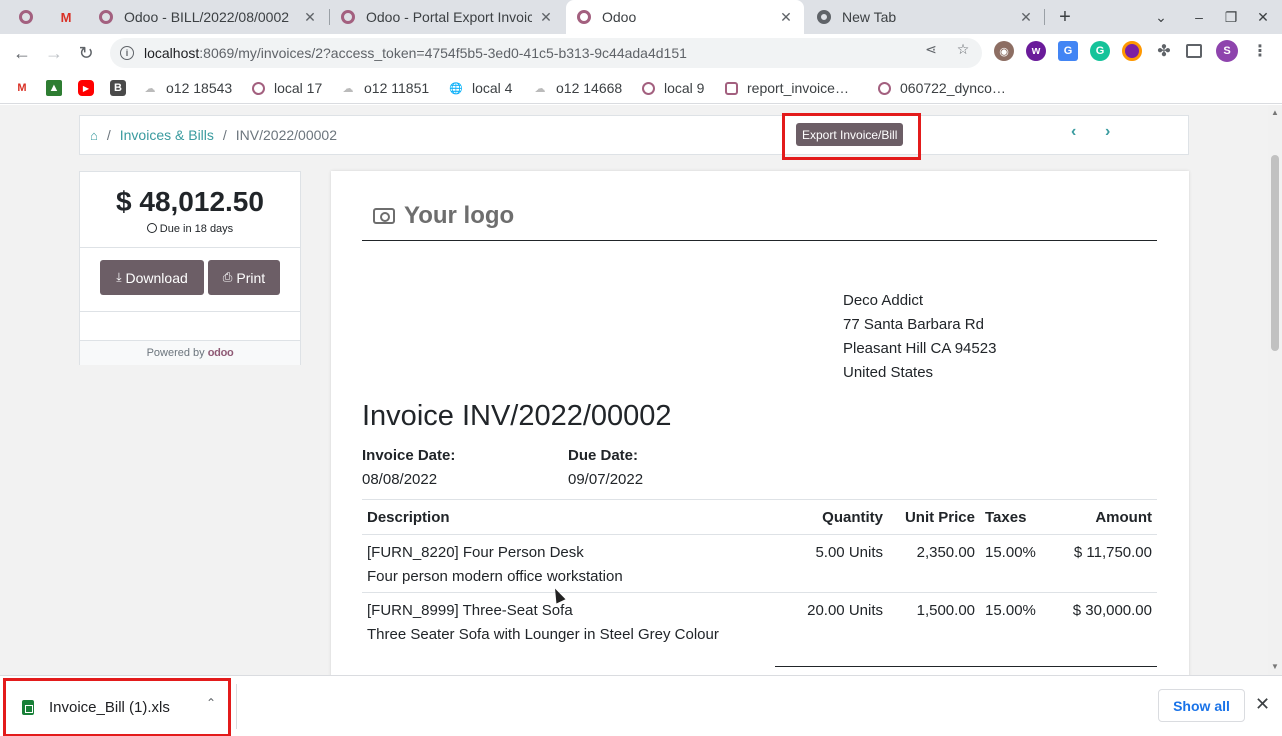 The width and height of the screenshot is (1282, 736). What do you see at coordinates (1194, 51) in the screenshot?
I see `side-panel-icon` at bounding box center [1194, 51].